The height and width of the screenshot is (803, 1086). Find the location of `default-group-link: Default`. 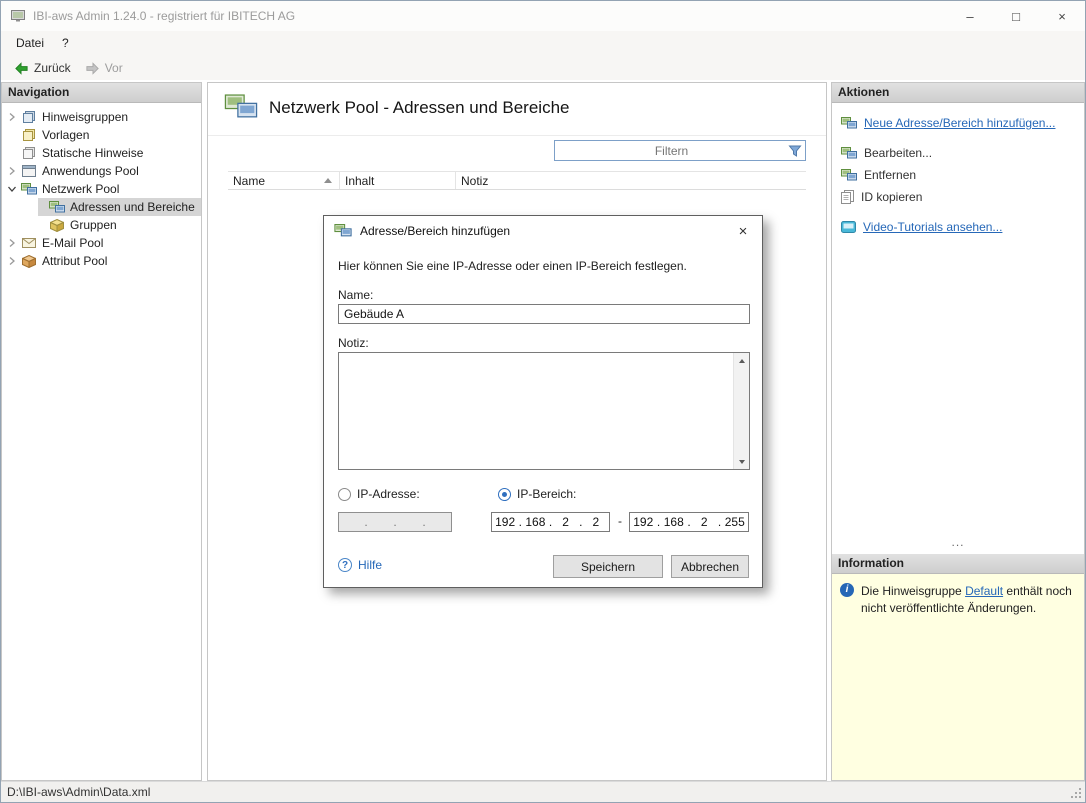

default-group-link: Default is located at coordinates (984, 591).